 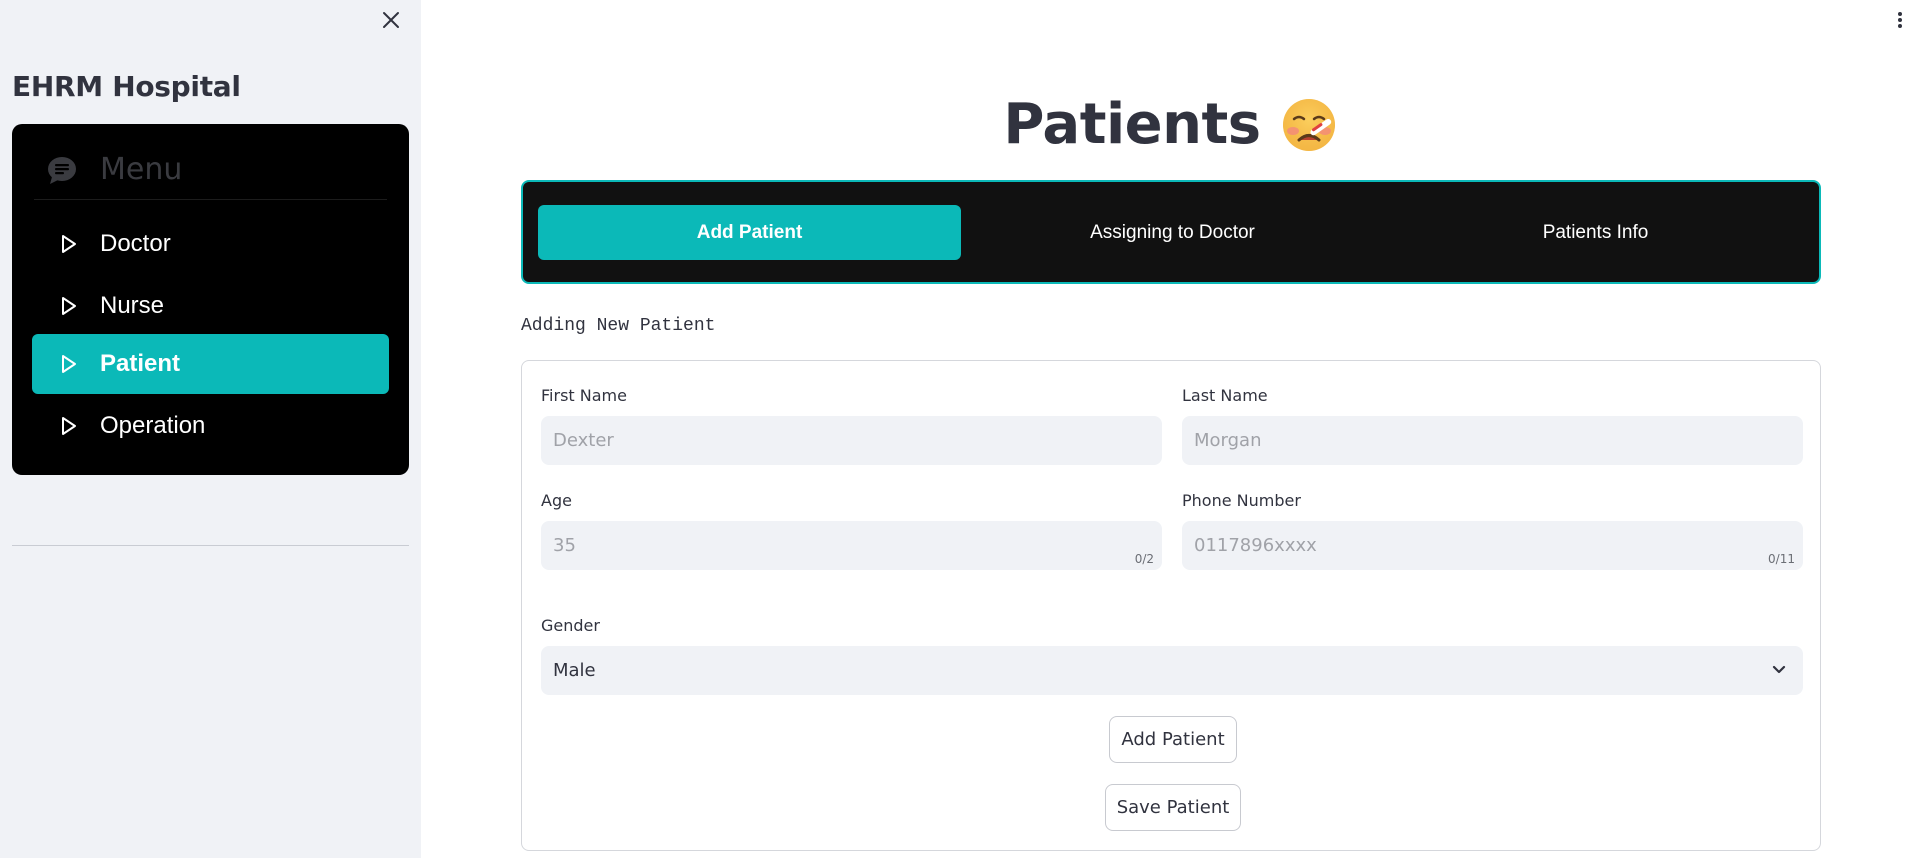 What do you see at coordinates (851, 545) in the screenshot?
I see `age-field: 35 0/2` at bounding box center [851, 545].